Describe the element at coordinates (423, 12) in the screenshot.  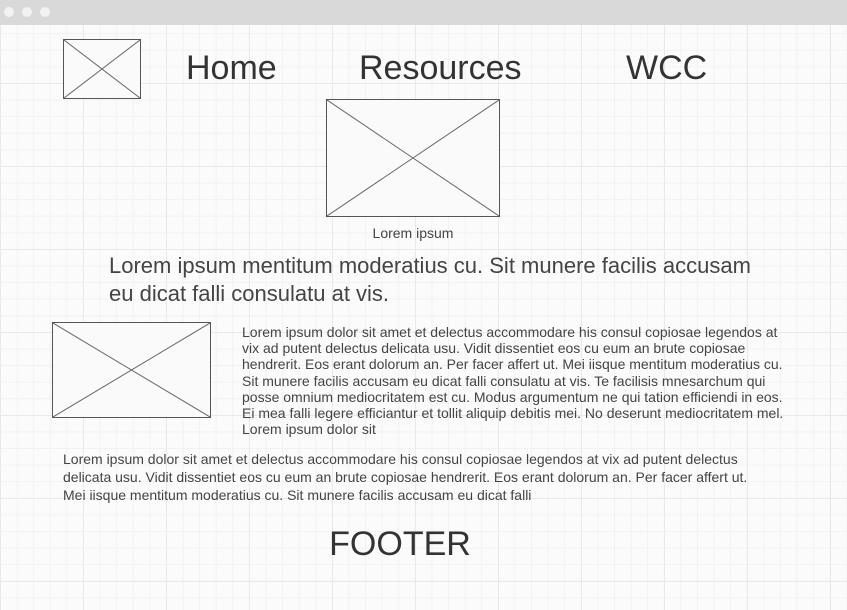
I see `window-titlebar` at that location.